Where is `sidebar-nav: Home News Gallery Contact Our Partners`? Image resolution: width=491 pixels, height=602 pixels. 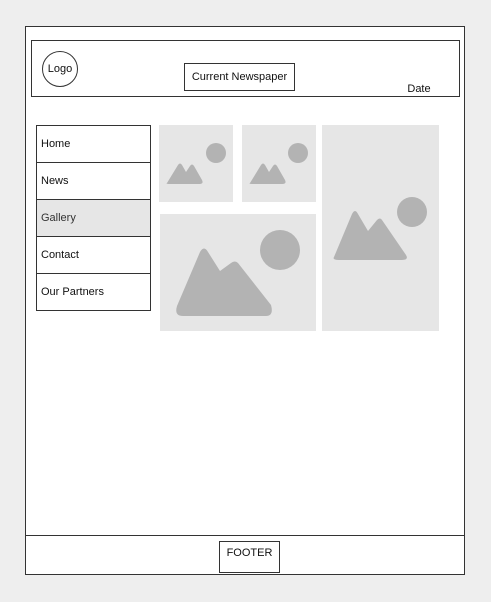
sidebar-nav: Home News Gallery Contact Our Partners is located at coordinates (93, 218).